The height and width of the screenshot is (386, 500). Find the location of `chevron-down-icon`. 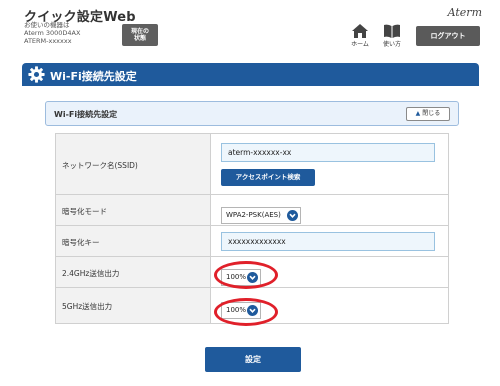

chevron-down-icon is located at coordinates (292, 215).